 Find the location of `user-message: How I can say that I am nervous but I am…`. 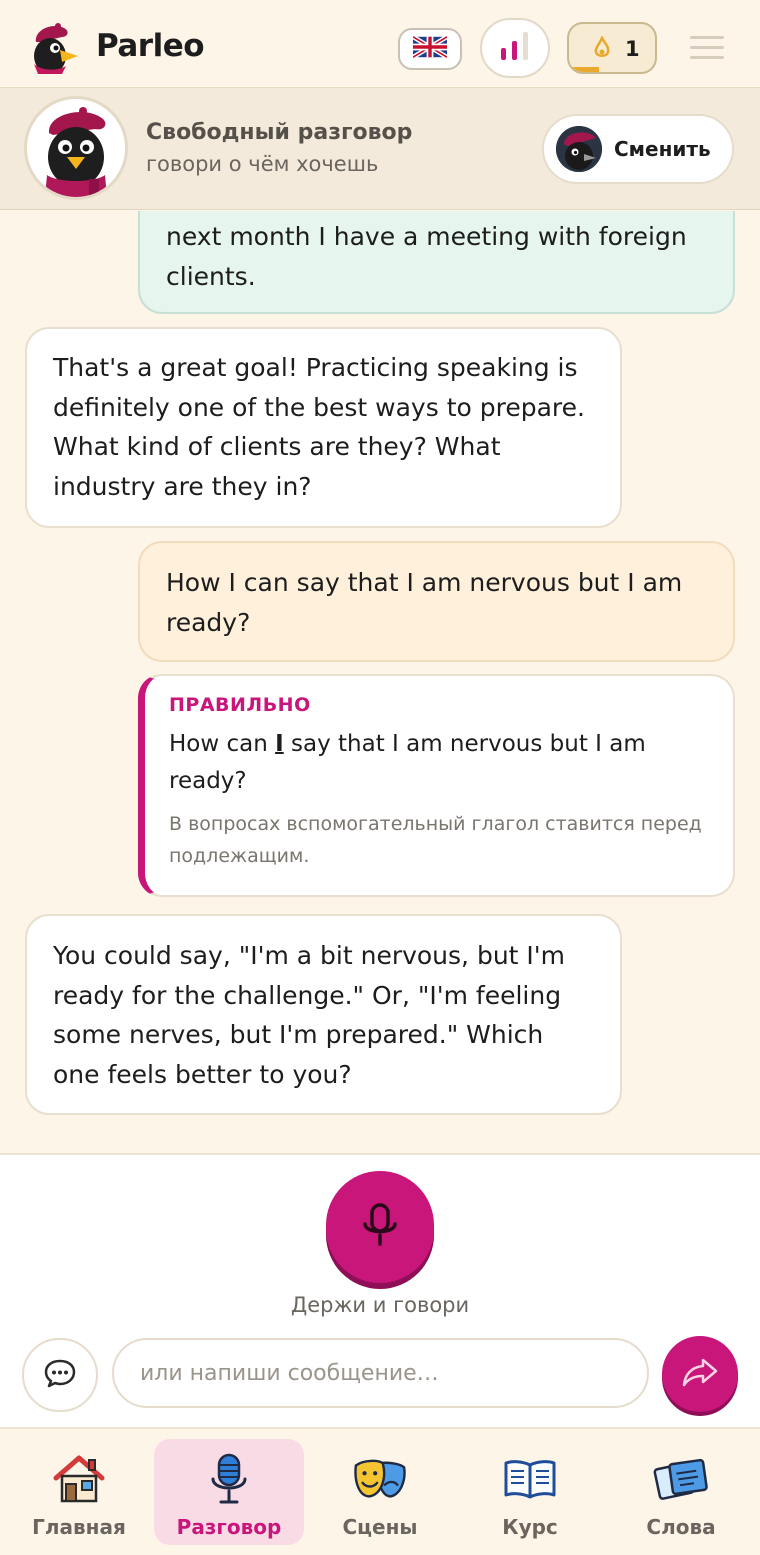

user-message: How I can say that I am nervous but I am… is located at coordinates (436, 601).